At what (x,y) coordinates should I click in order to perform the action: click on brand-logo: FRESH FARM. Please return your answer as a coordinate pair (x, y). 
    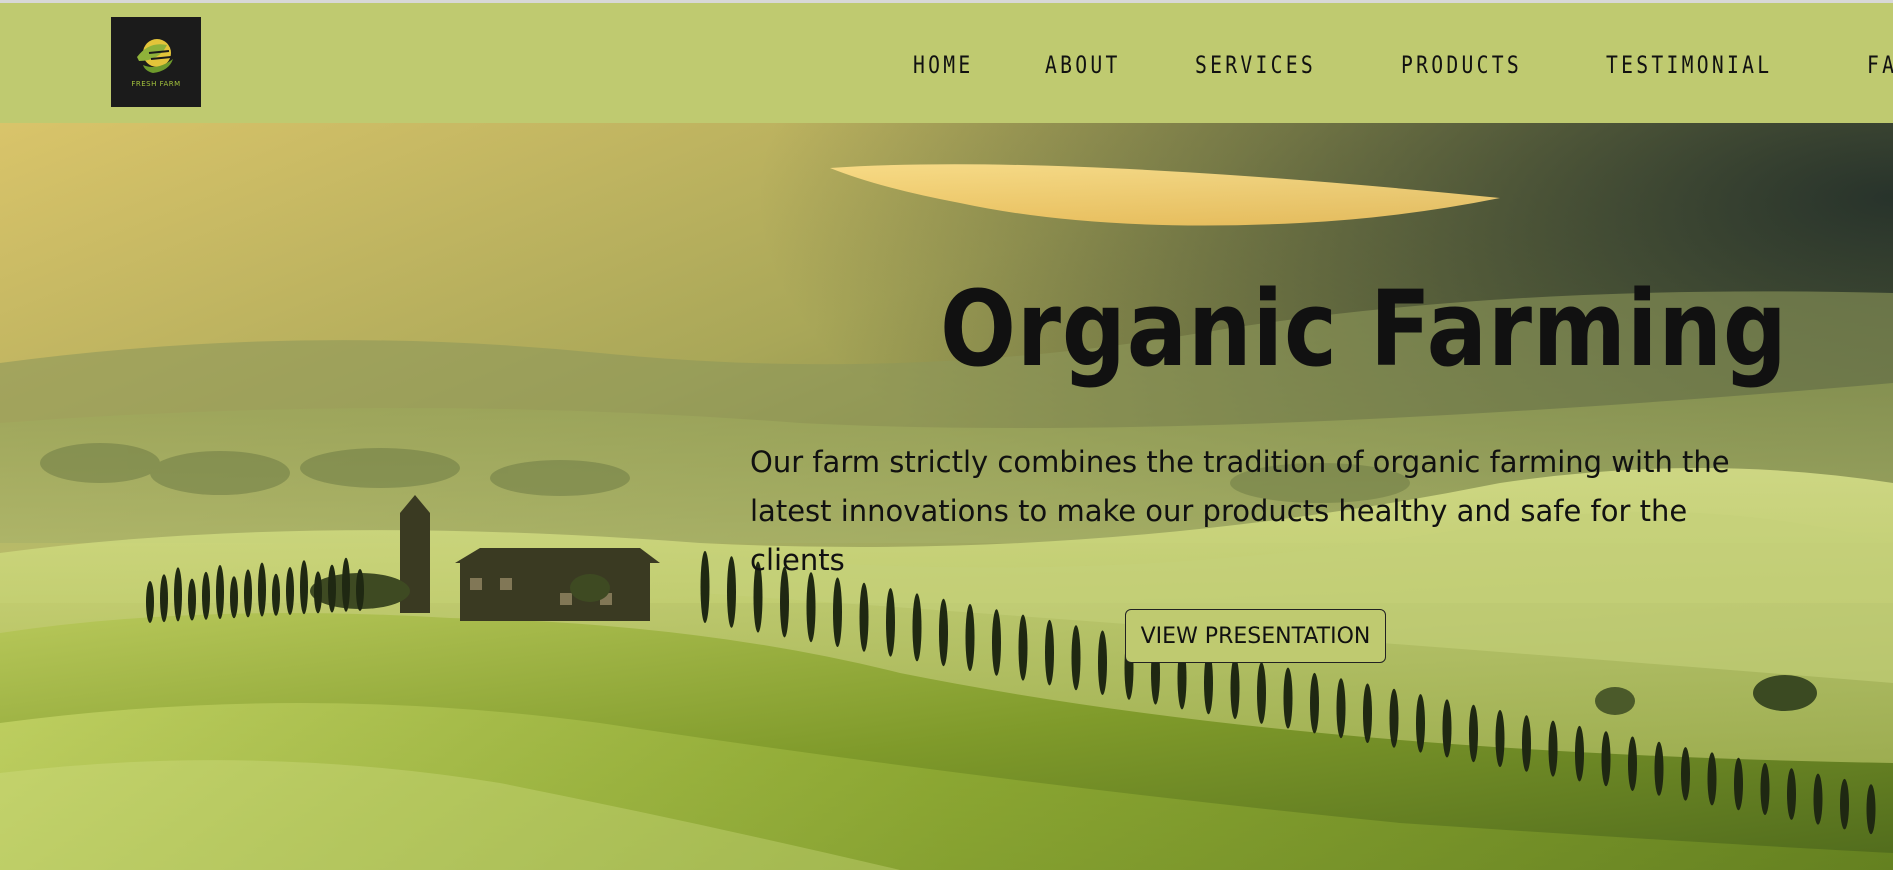
    Looking at the image, I should click on (156, 62).